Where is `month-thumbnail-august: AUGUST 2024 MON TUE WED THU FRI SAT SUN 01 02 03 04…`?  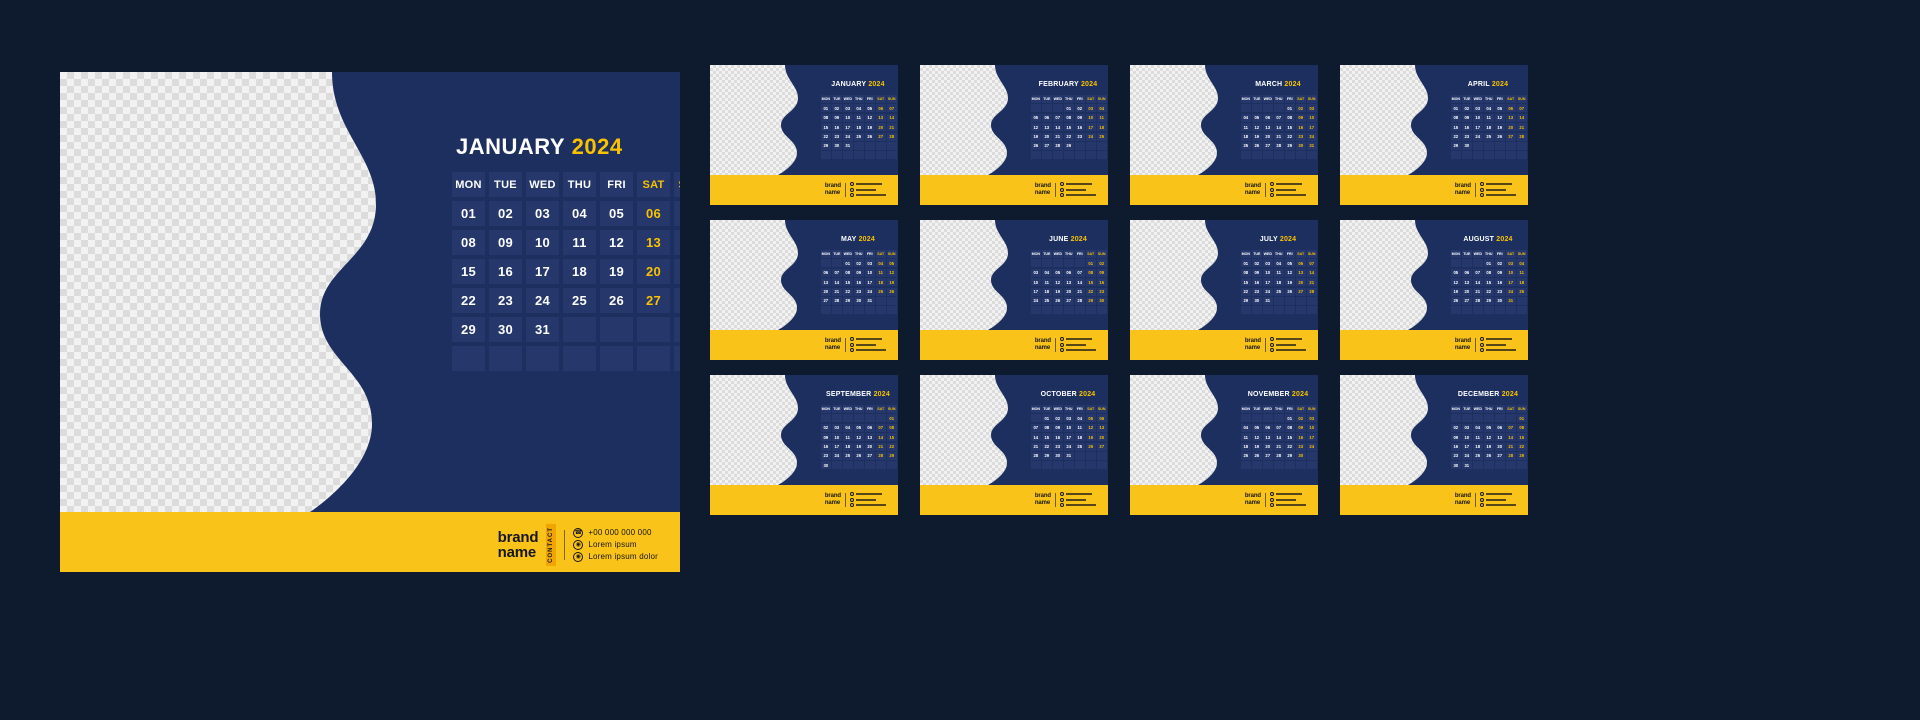
month-thumbnail-august: AUGUST 2024 MON TUE WED THU FRI SAT SUN 01 02 03 04… is located at coordinates (1434, 290).